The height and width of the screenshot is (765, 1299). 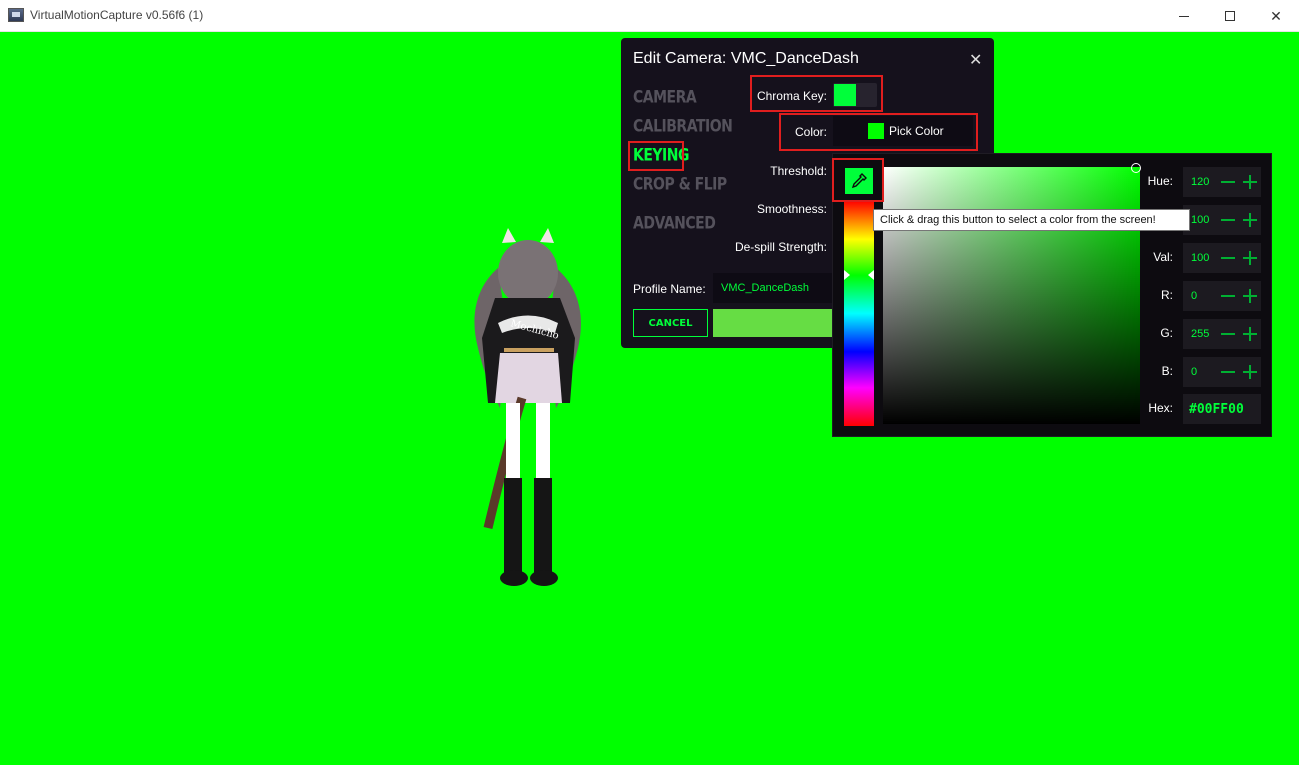 What do you see at coordinates (916, 131) in the screenshot?
I see `pick-color-label: Pick Color` at bounding box center [916, 131].